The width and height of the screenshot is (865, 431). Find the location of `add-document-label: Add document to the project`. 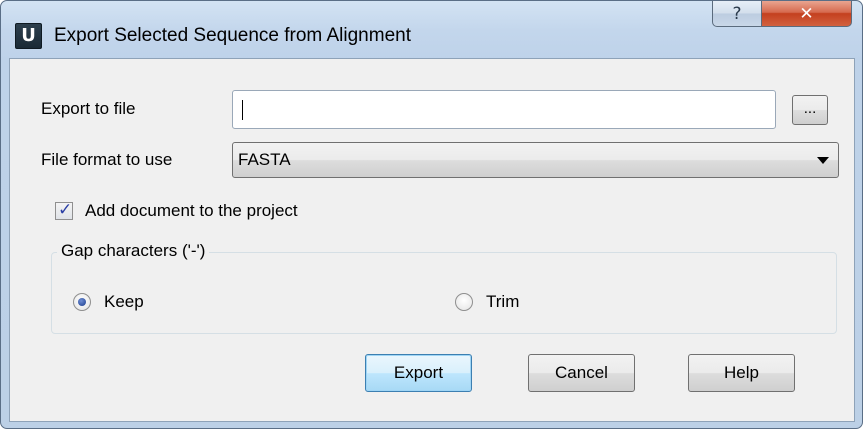

add-document-label: Add document to the project is located at coordinates (191, 211).